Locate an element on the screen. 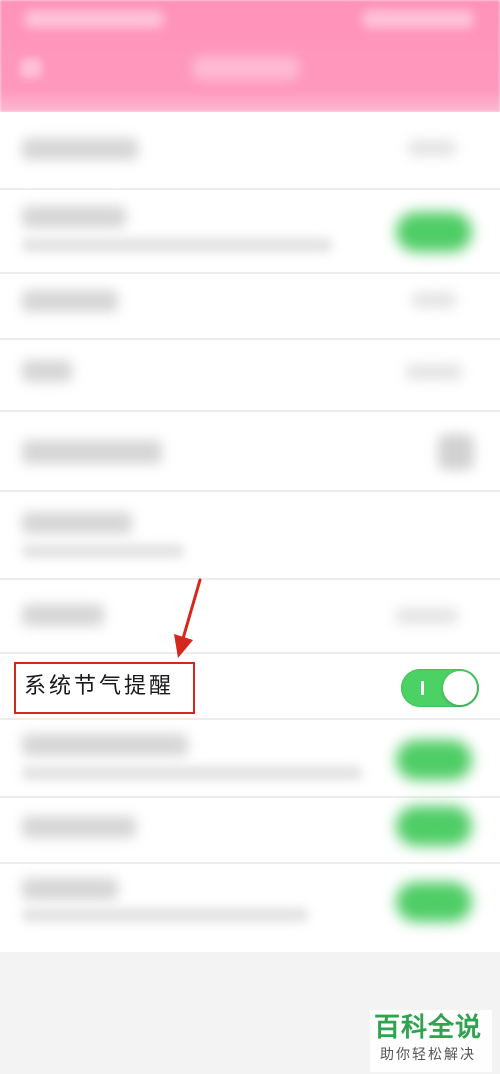  status-bar-text is located at coordinates (94, 19).